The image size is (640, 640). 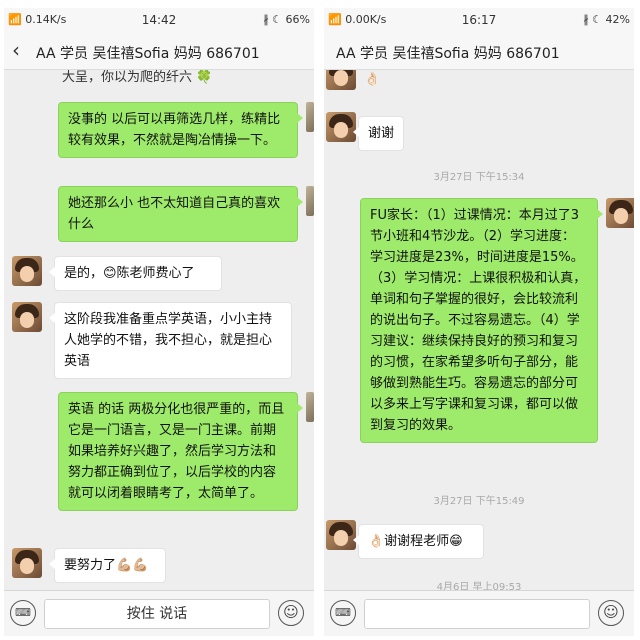 I want to click on chat-header: ‹ AA 学员 吴佳禧Sofia 妈妈 686701, so click(x=159, y=51).